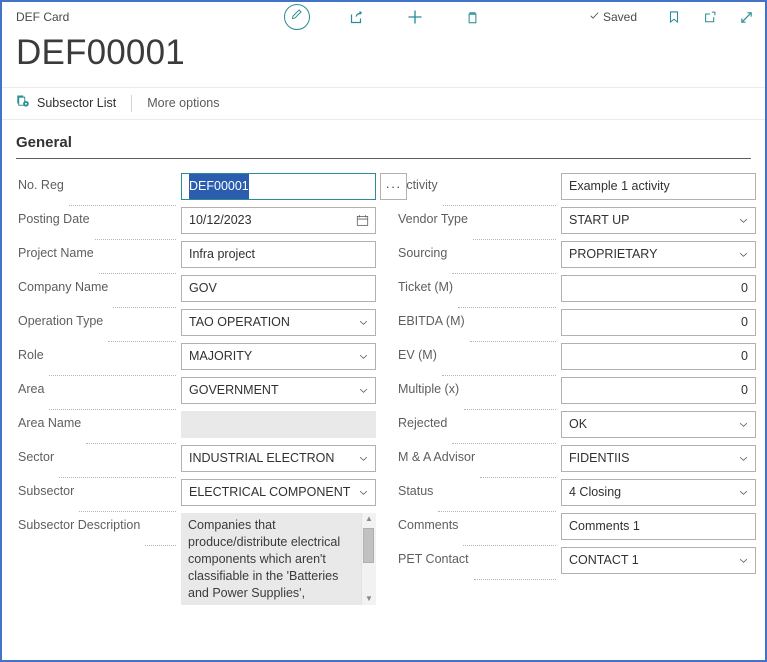 Image resolution: width=767 pixels, height=662 pixels. I want to click on field-control-area: GOVERNMENT, so click(278, 390).